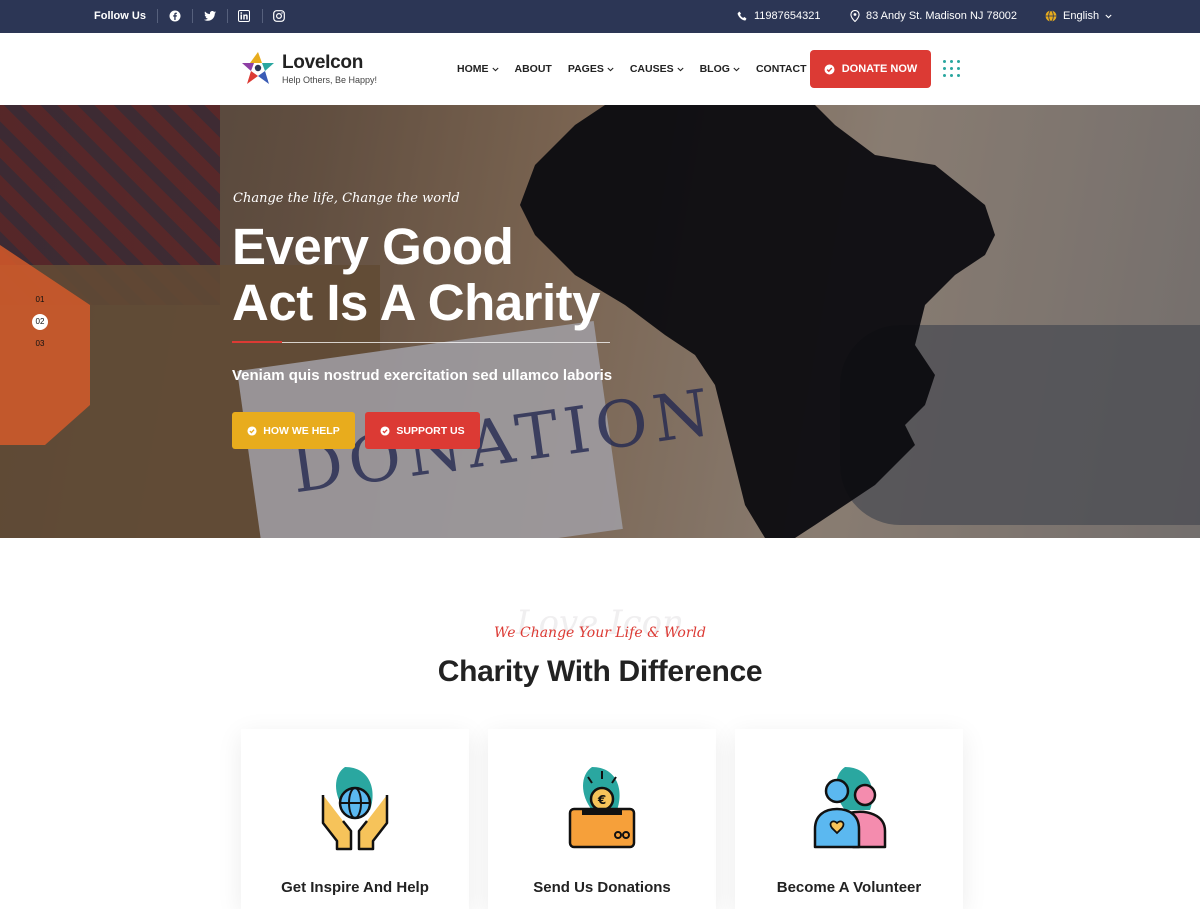 The width and height of the screenshot is (1200, 909). I want to click on hero-title: Every Good Act Is A Charity, so click(416, 275).